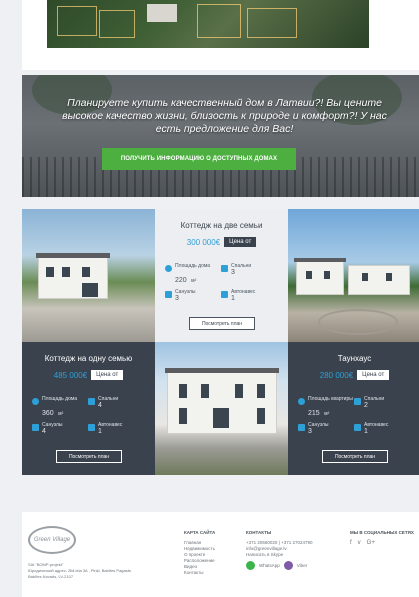 Image resolution: width=419 pixels, height=597 pixels. What do you see at coordinates (359, 543) in the screenshot?
I see `vk-icon: v` at bounding box center [359, 543].